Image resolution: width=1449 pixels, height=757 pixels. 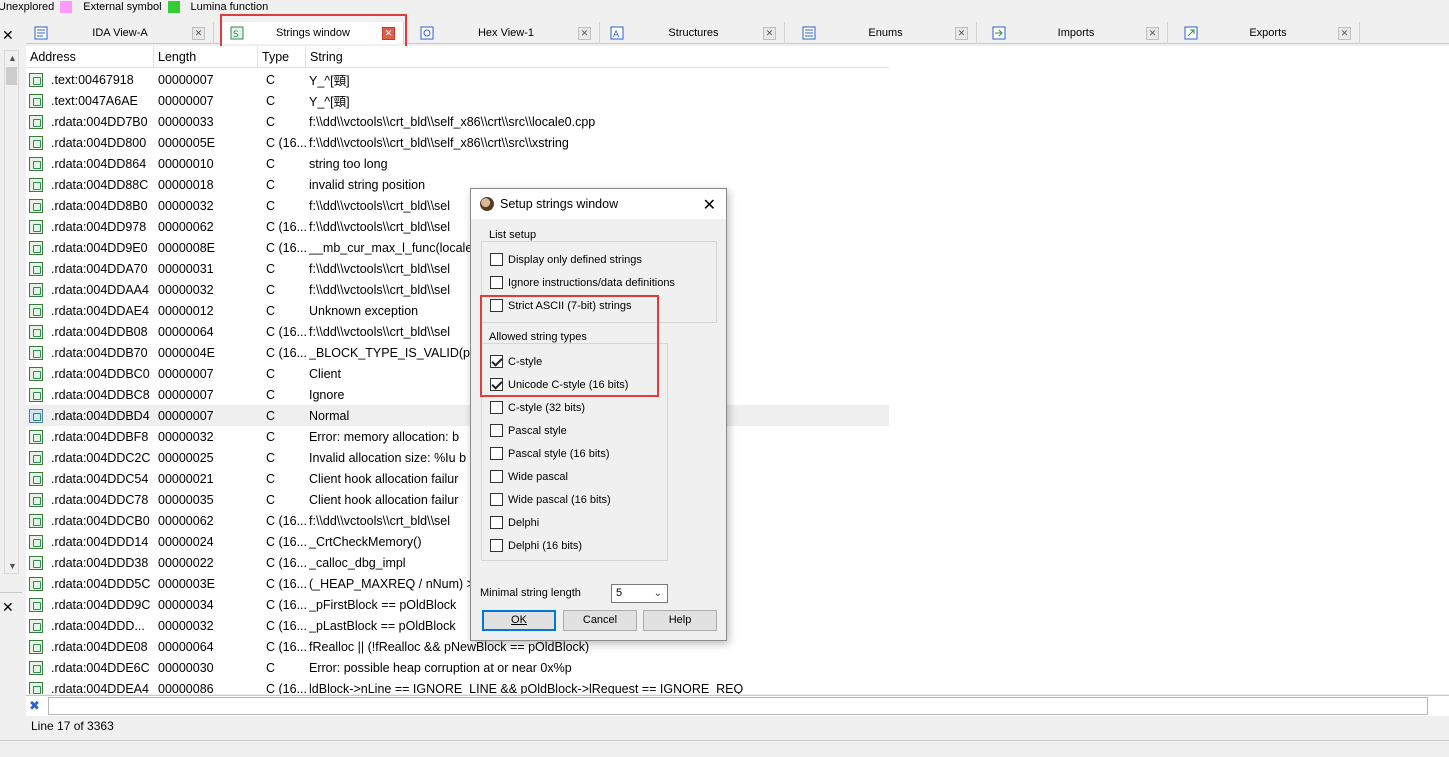 I want to click on checkbox-display-defined: Display only defined strings, so click(x=566, y=259).